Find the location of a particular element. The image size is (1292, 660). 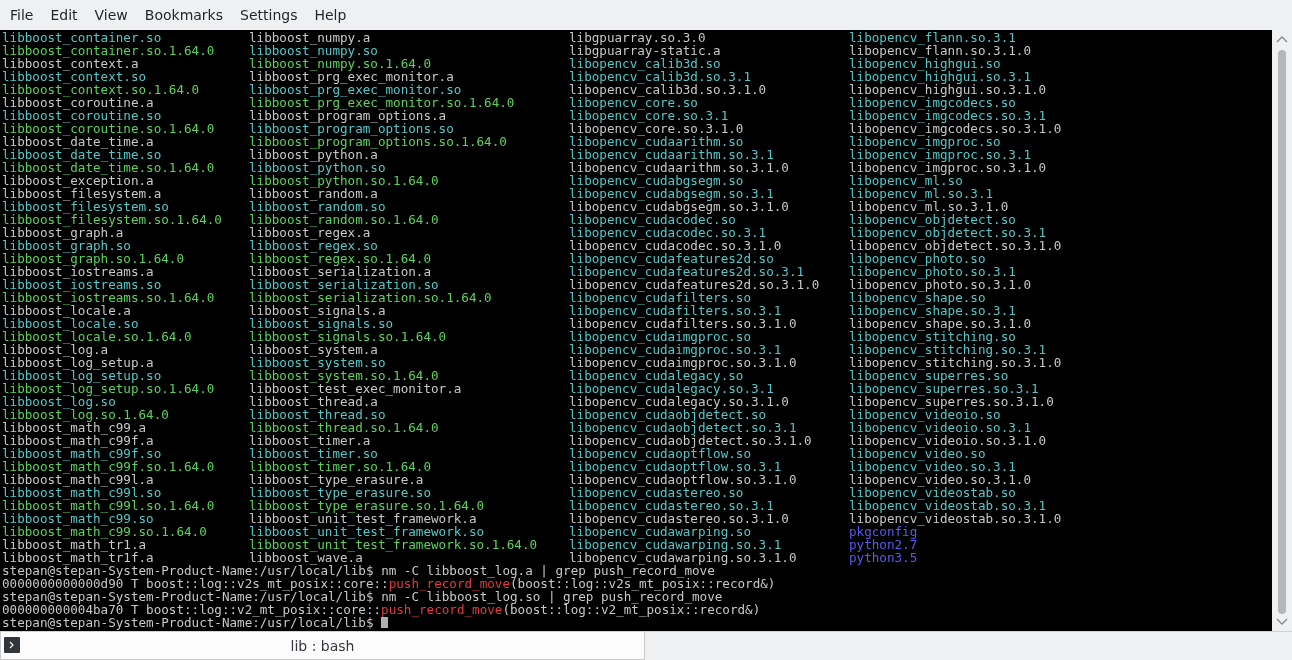

file-name: libboost_date_time.so is located at coordinates (82, 154).